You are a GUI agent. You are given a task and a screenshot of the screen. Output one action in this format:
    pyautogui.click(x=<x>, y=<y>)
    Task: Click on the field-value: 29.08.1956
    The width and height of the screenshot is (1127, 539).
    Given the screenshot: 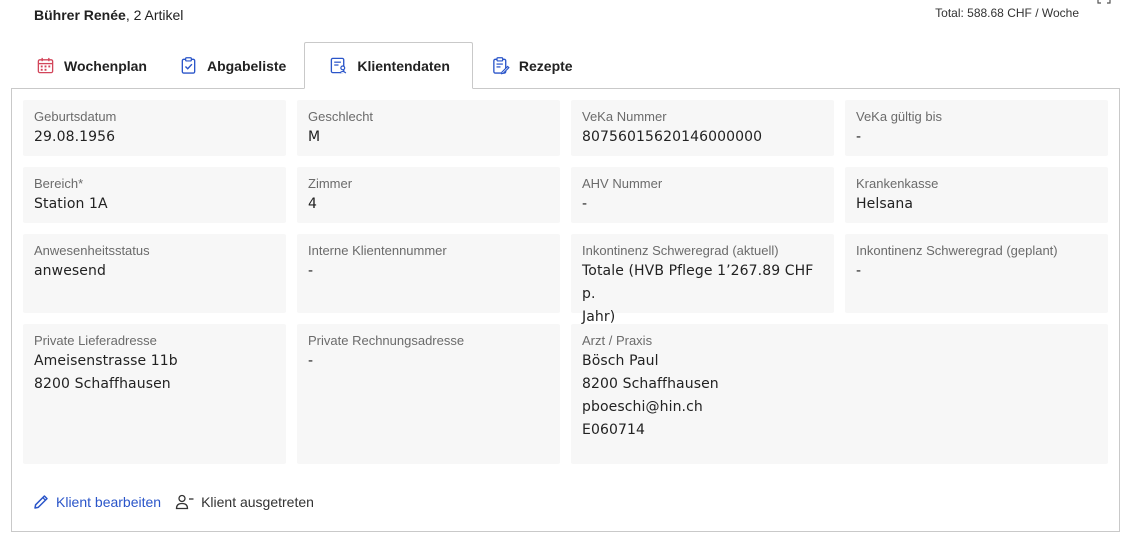 What is the action you would take?
    pyautogui.click(x=75, y=137)
    